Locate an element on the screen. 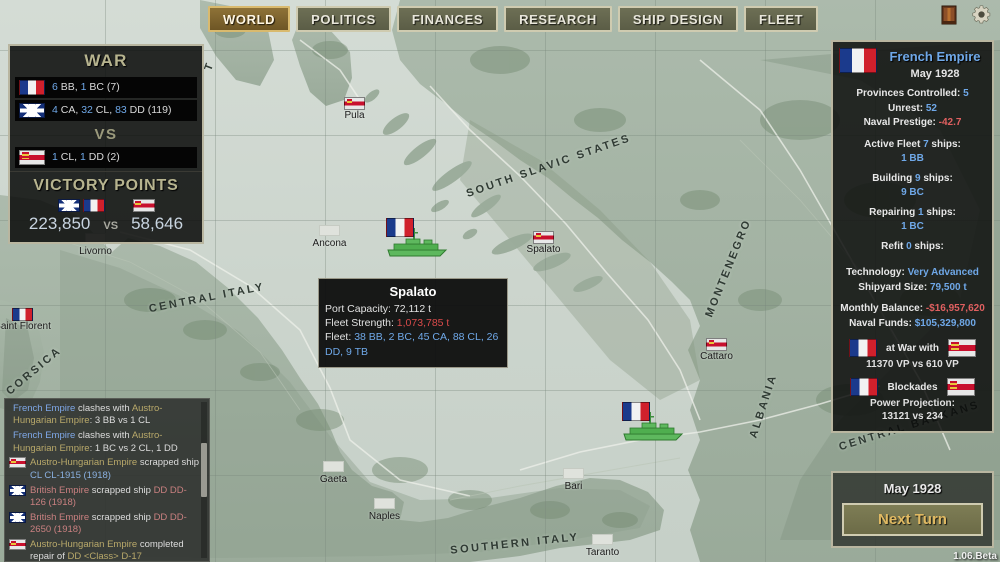 Image resolution: width=1000 pixels, height=562 pixels. war-vs-label: VS is located at coordinates (106, 134).